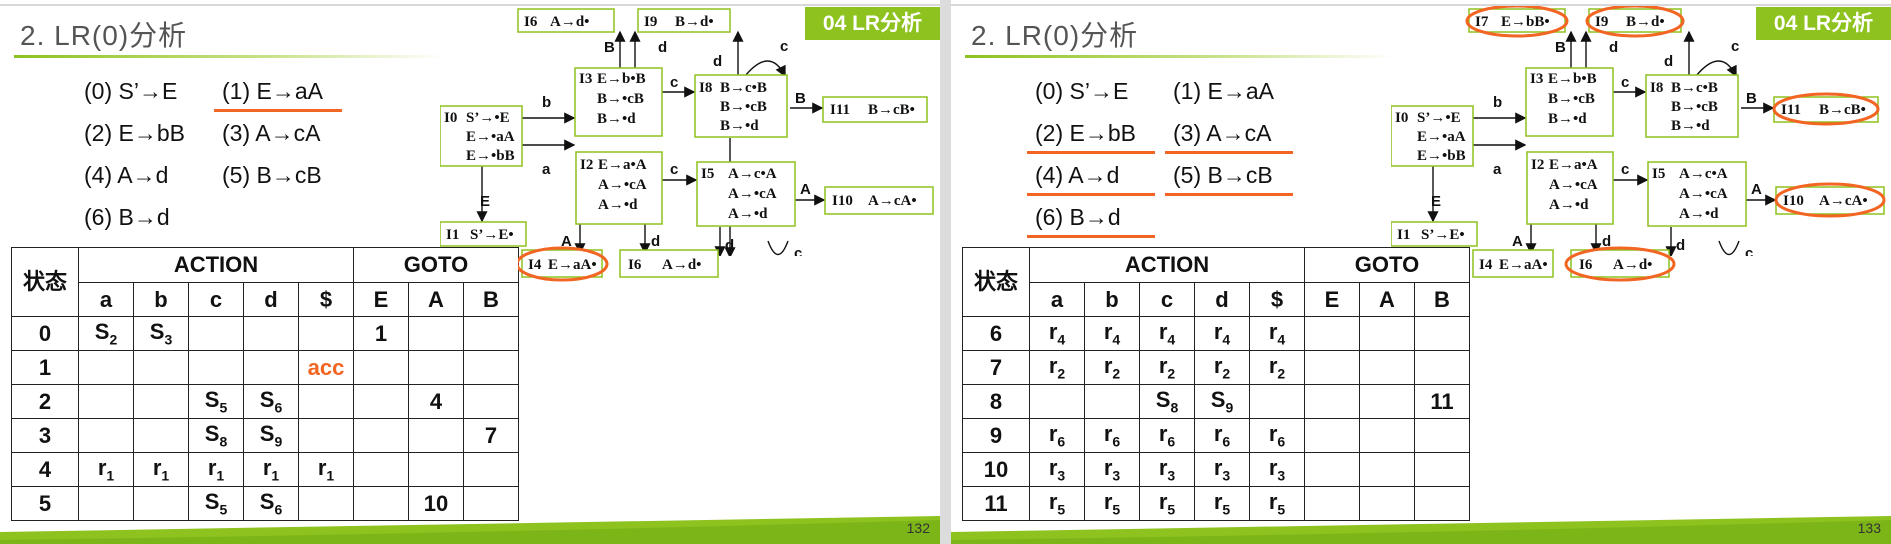  What do you see at coordinates (1791, 110) in the screenshot?
I see `dfa-state-id: I11` at bounding box center [1791, 110].